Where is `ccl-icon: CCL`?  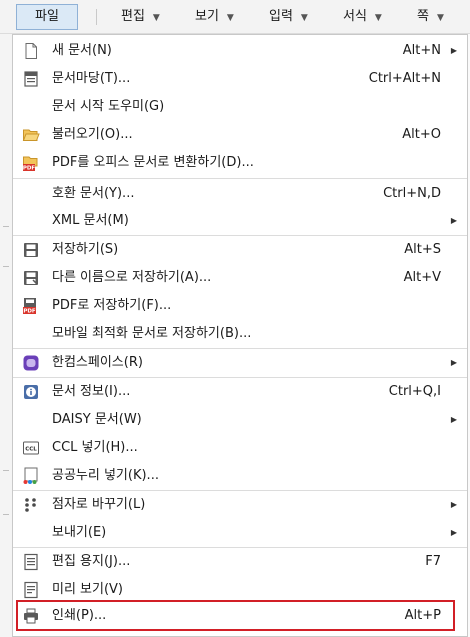
ccl-icon: CCL is located at coordinates (31, 448).